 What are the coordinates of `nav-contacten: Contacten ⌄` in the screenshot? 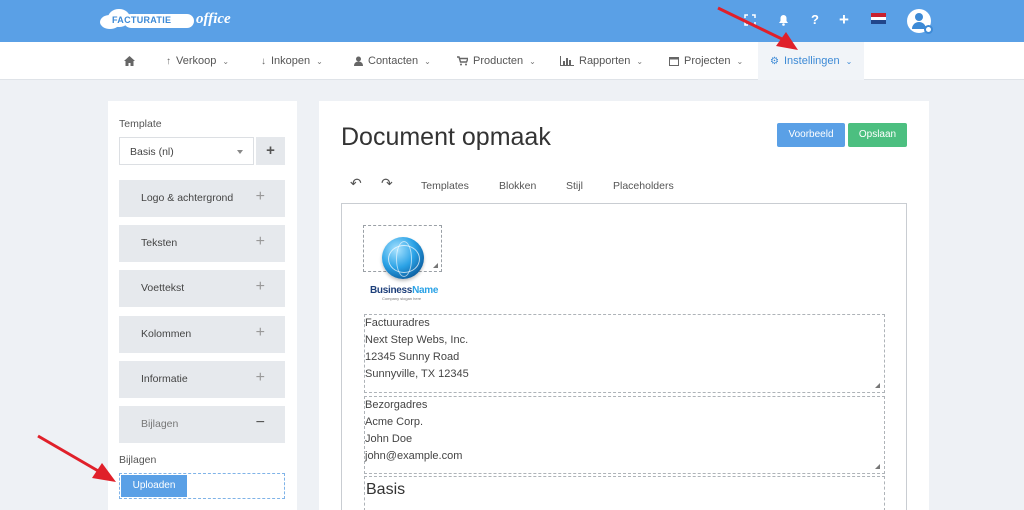 It's located at (392, 61).